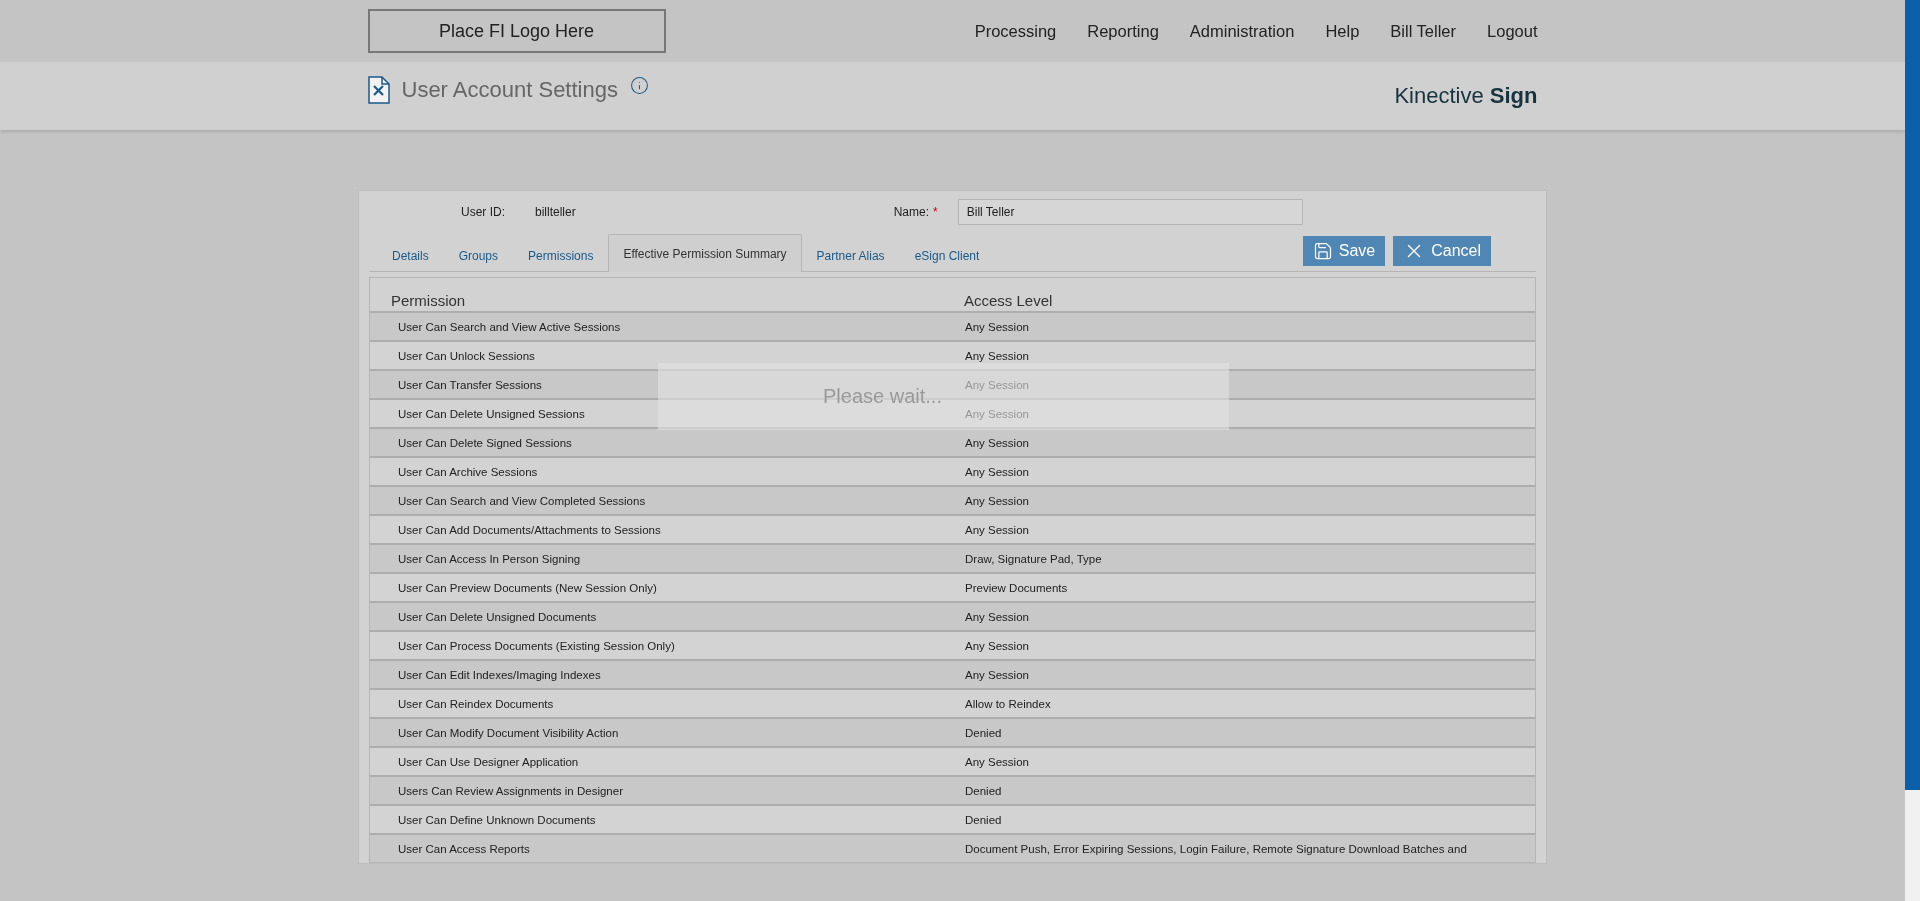 The height and width of the screenshot is (901, 1920). I want to click on table-cell-text: User Can Process Documents (Existing Session Only), so click(536, 645).